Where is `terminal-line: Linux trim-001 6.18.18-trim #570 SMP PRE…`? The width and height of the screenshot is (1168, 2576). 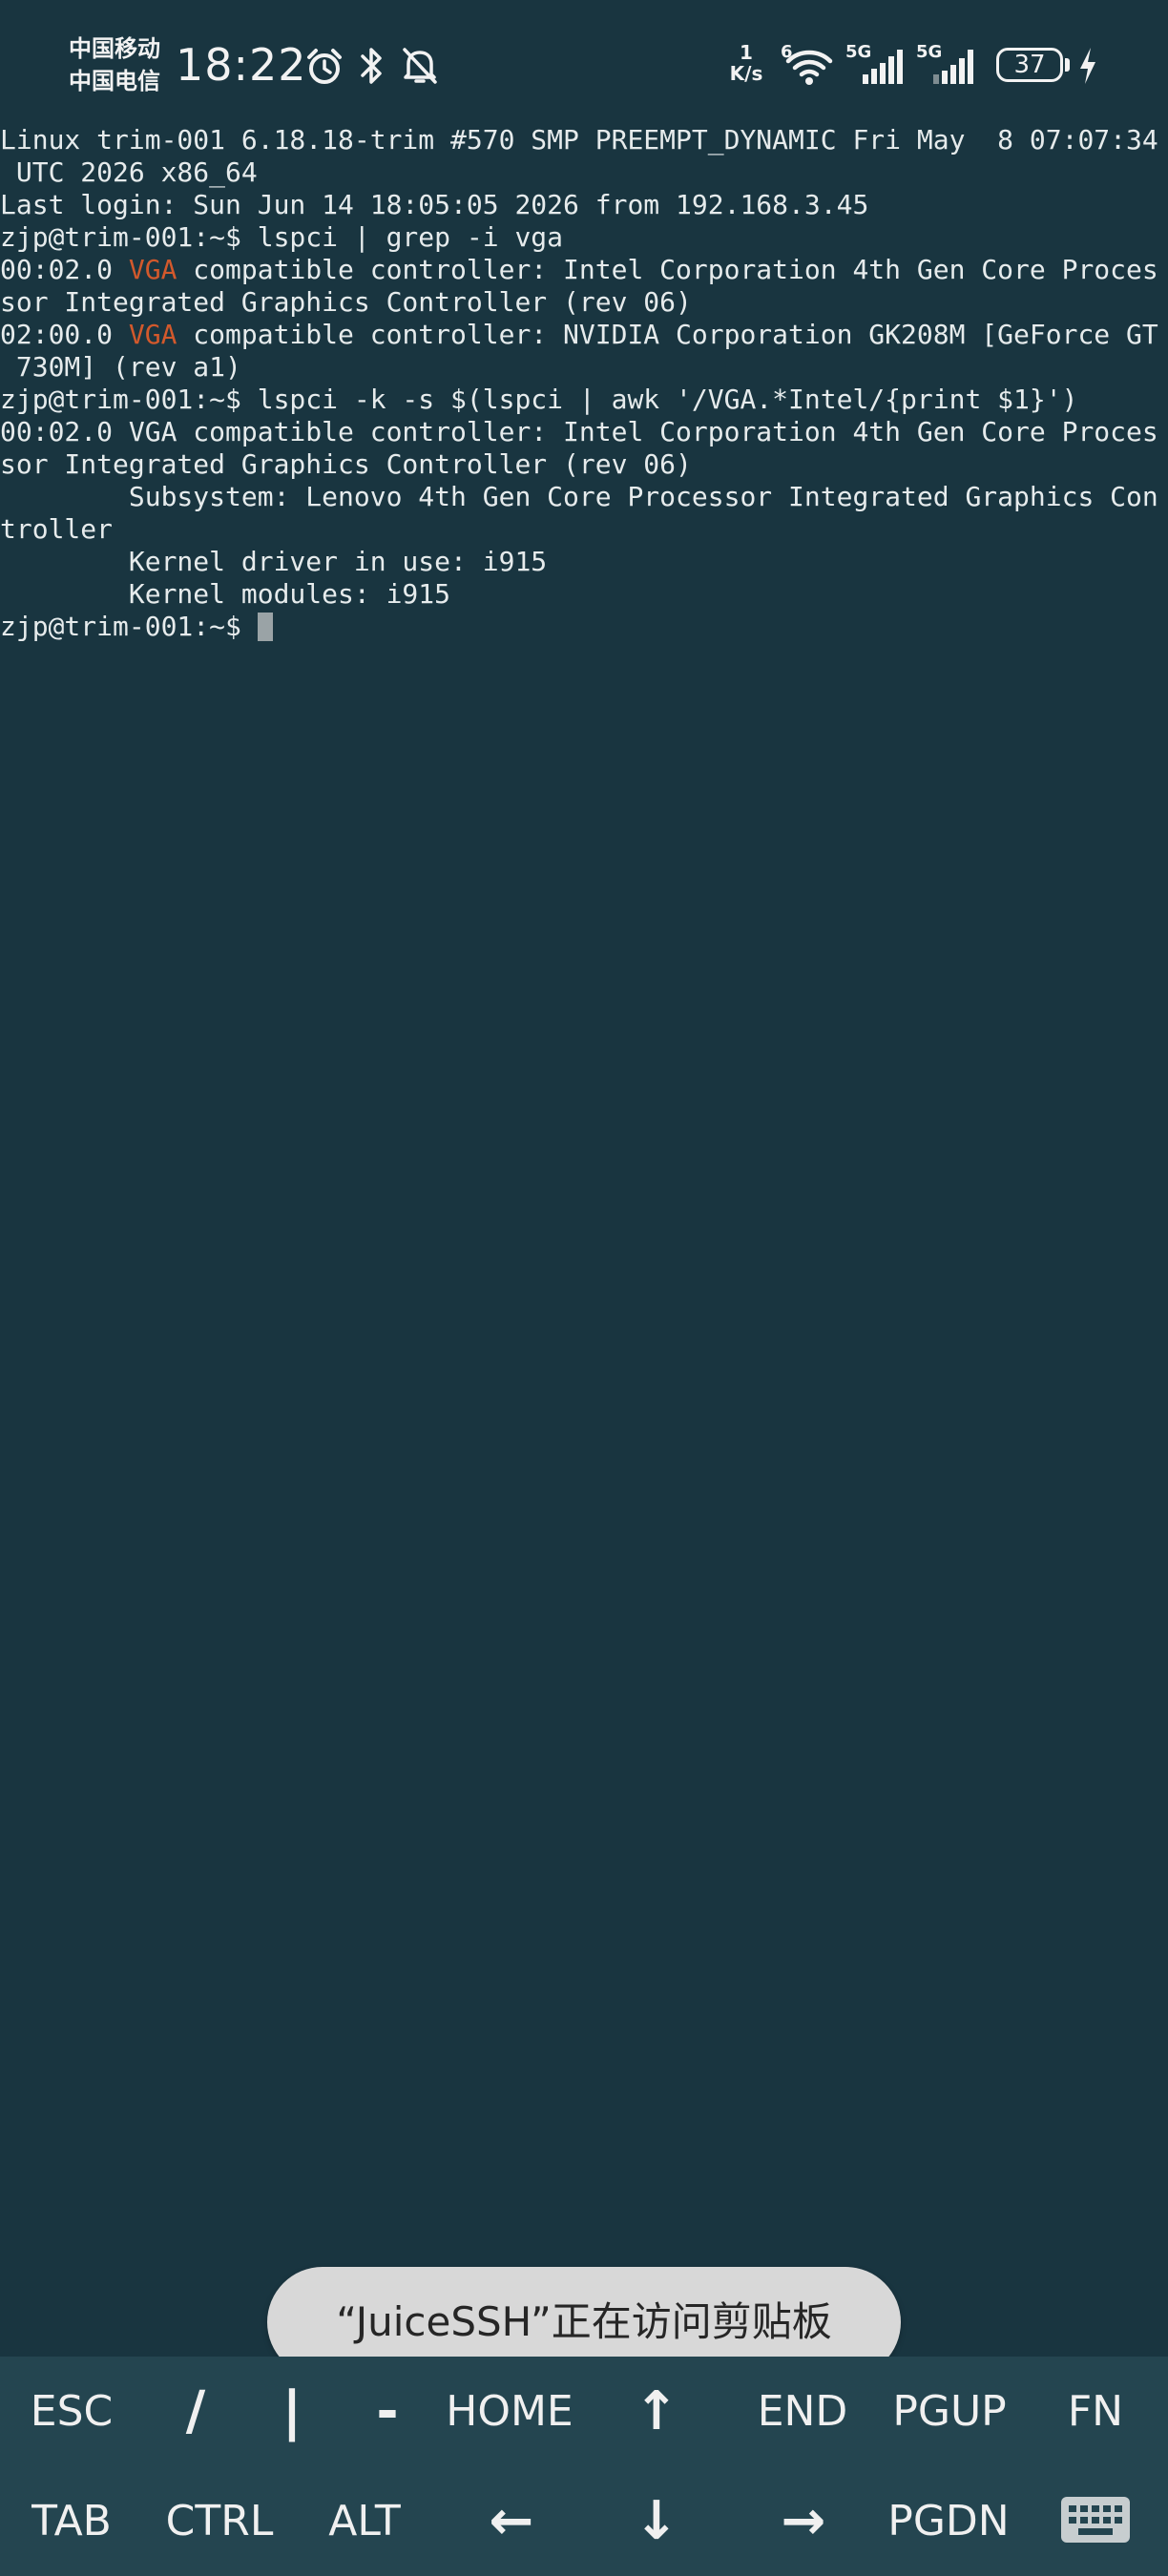 terminal-line: Linux trim-001 6.18.18-trim #570 SMP PRE… is located at coordinates (584, 140).